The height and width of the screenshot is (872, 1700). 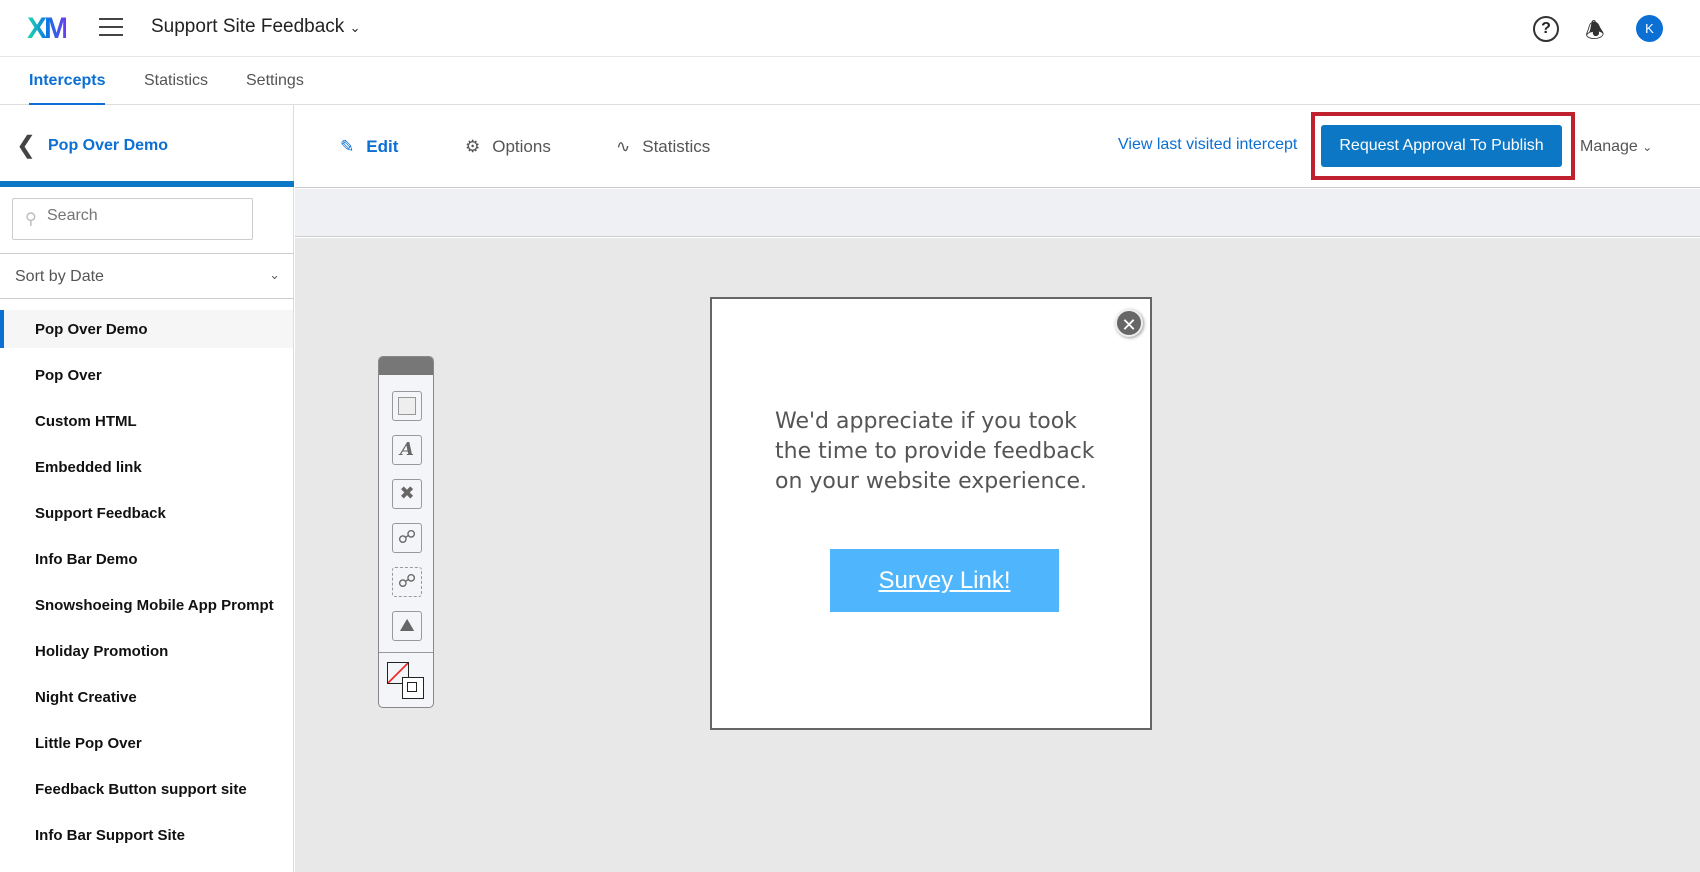 What do you see at coordinates (31, 219) in the screenshot?
I see `search-icon: ⚲` at bounding box center [31, 219].